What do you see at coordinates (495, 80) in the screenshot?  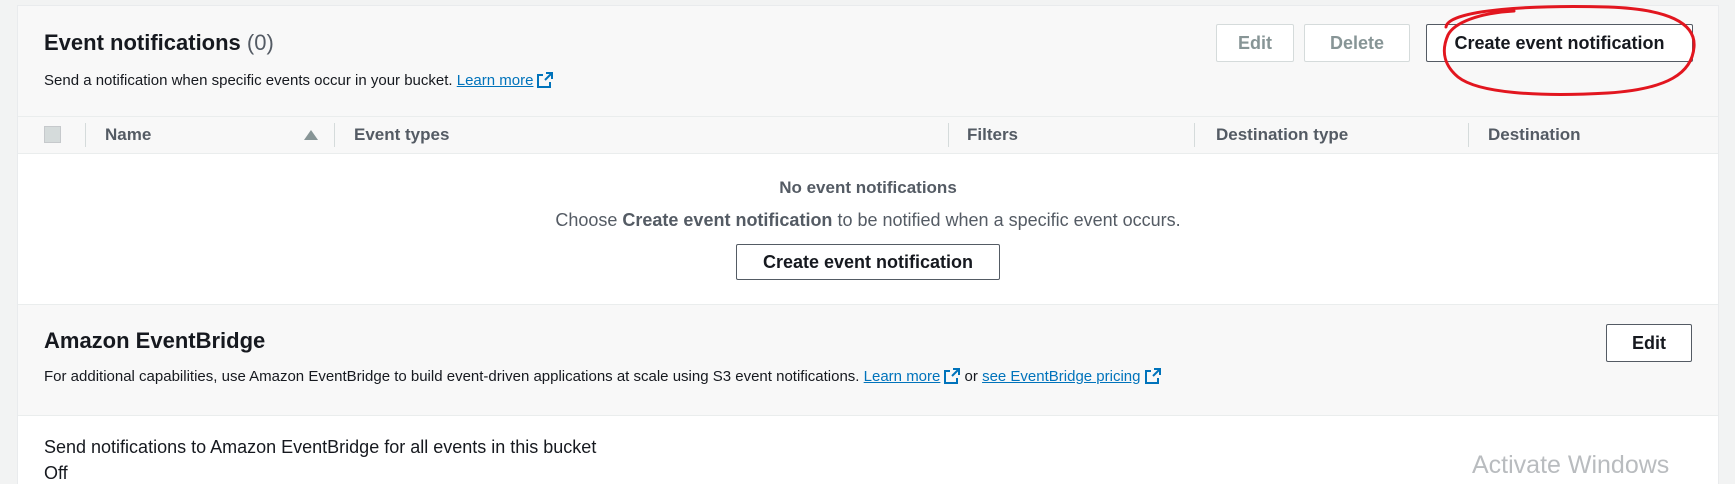 I see `learn-more-link: Learn more` at bounding box center [495, 80].